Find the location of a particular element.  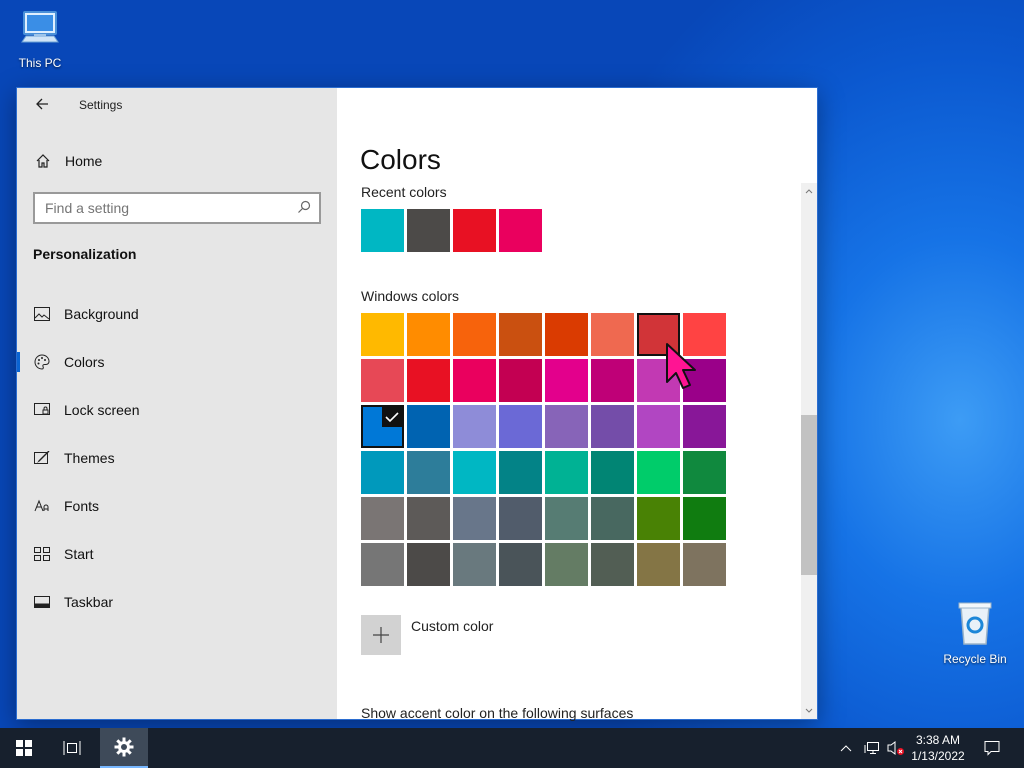

task-view-button is located at coordinates (72, 748).